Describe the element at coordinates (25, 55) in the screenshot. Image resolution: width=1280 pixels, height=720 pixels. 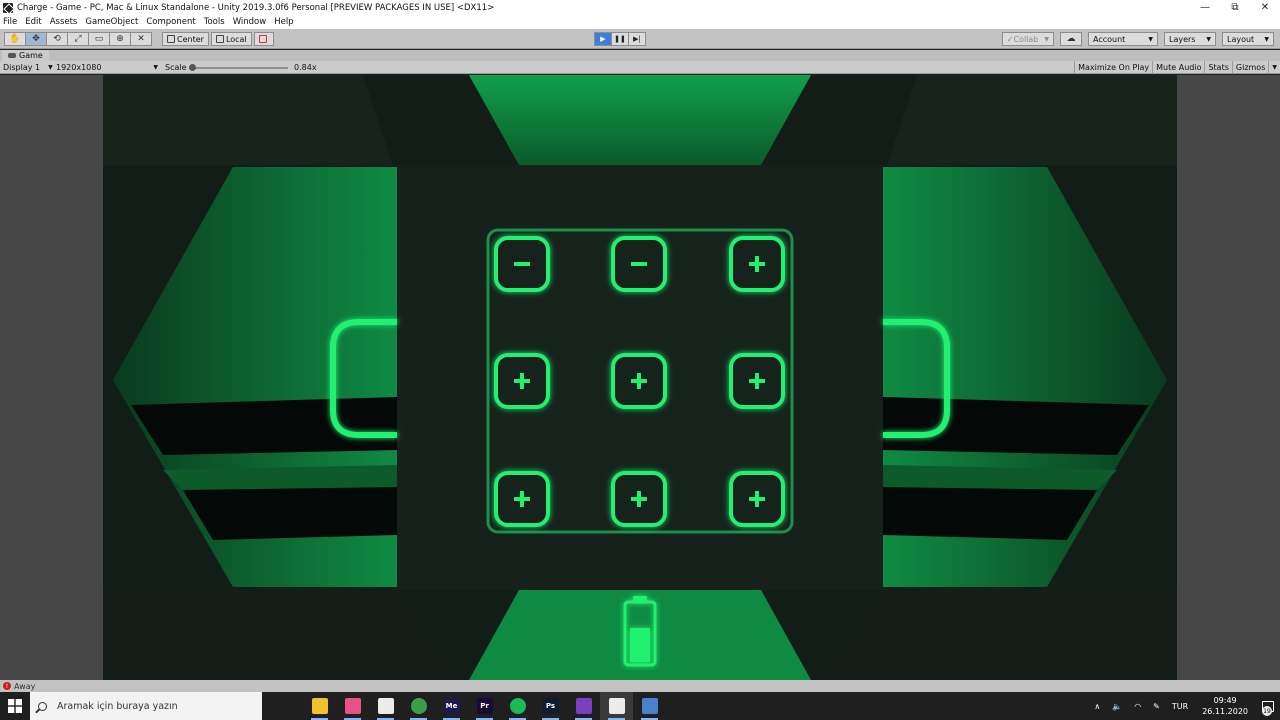
I see `tab-game: Game` at that location.